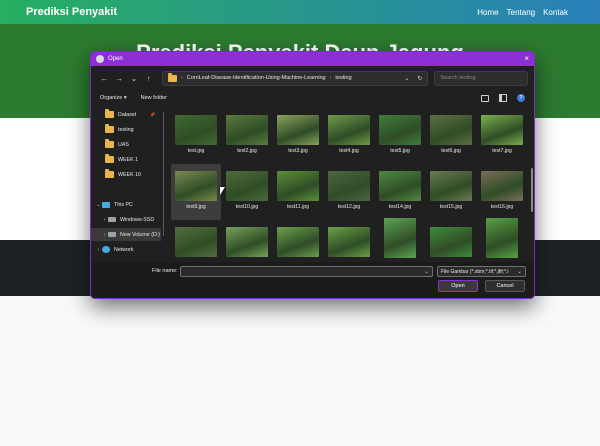 The image size is (600, 446). What do you see at coordinates (126, 159) in the screenshot?
I see `nav-item-week-1: WEEK 1` at bounding box center [126, 159].